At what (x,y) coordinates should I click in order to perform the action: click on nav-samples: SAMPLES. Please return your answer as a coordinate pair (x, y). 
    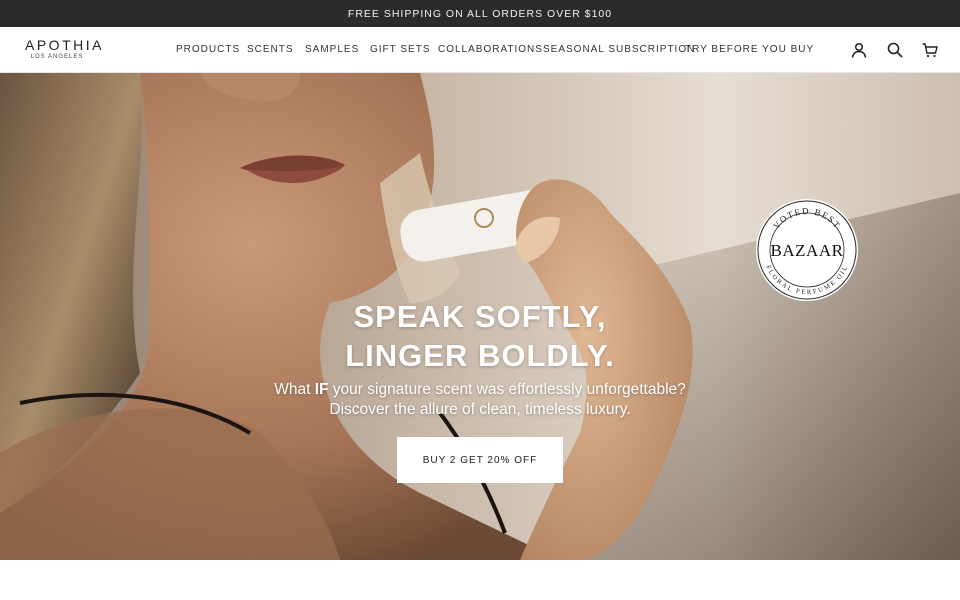
    Looking at the image, I should click on (332, 50).